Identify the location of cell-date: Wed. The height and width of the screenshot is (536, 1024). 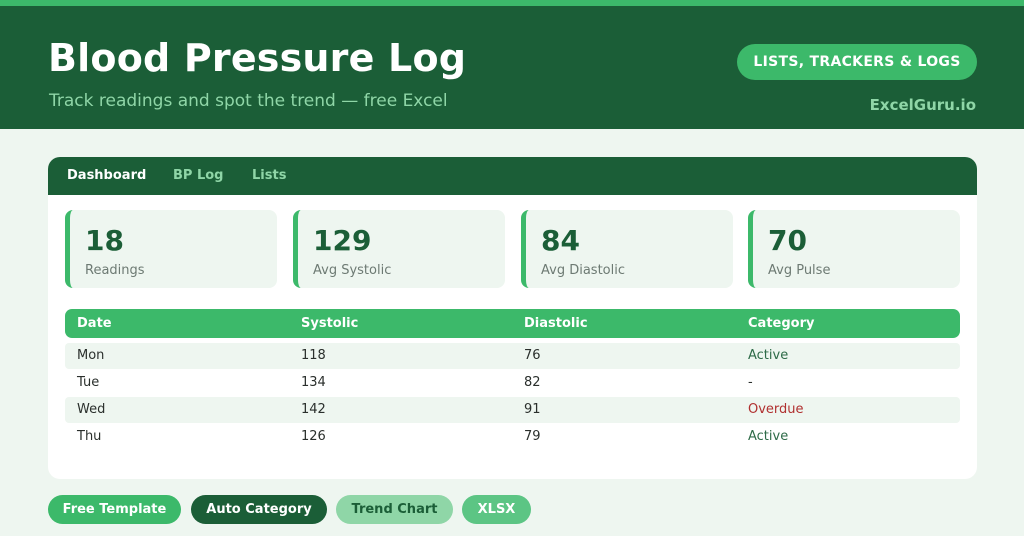
(91, 409).